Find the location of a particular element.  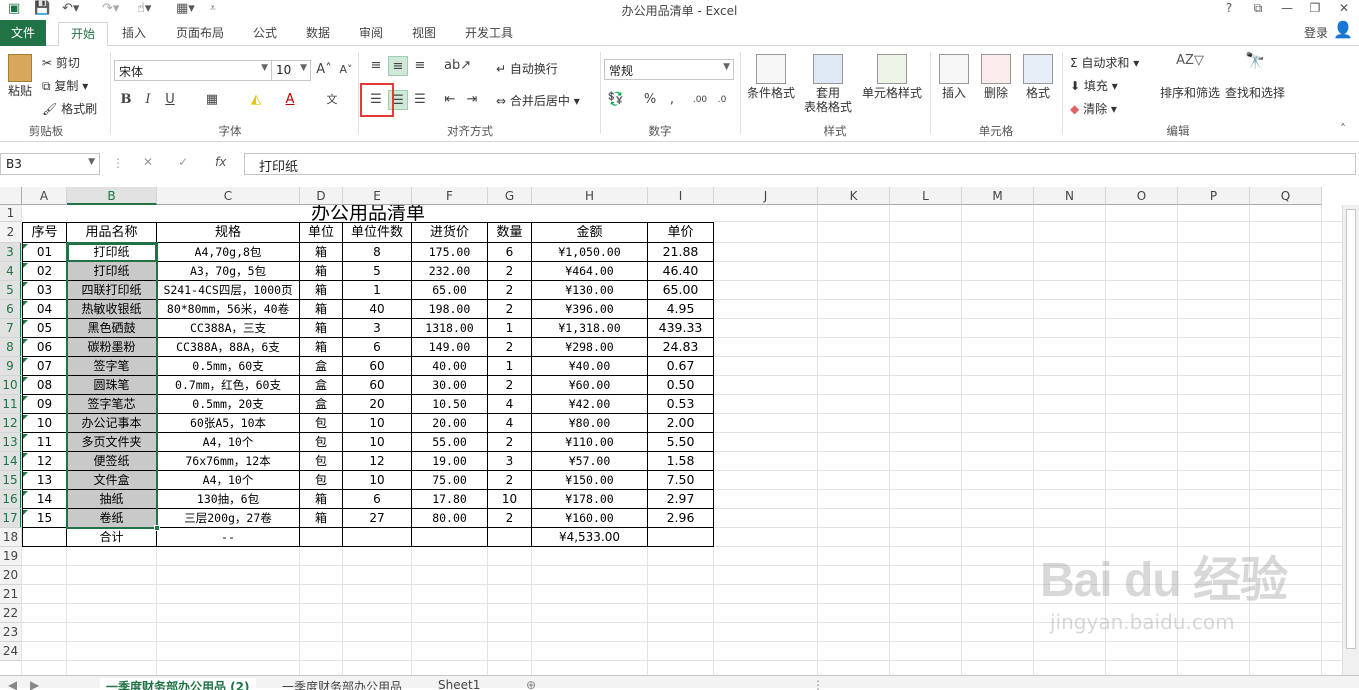

row-header: 5 is located at coordinates (11, 290).